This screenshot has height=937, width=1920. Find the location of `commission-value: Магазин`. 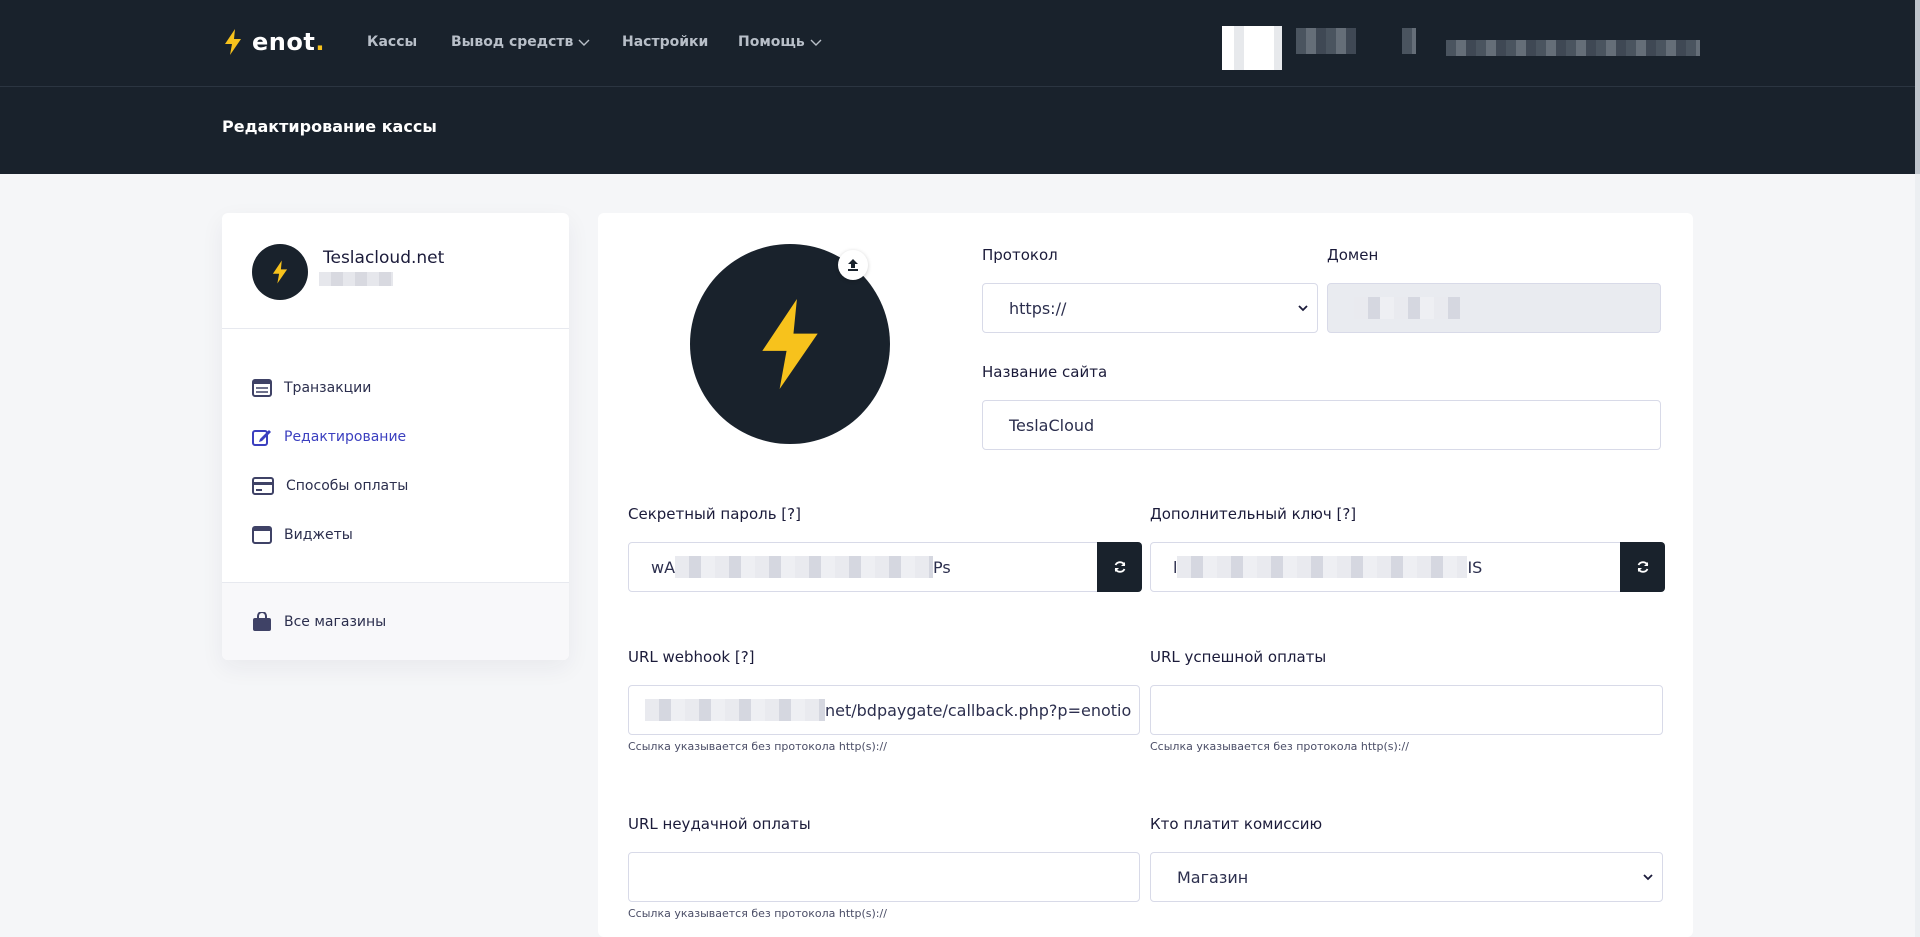

commission-value: Магазин is located at coordinates (1213, 877).